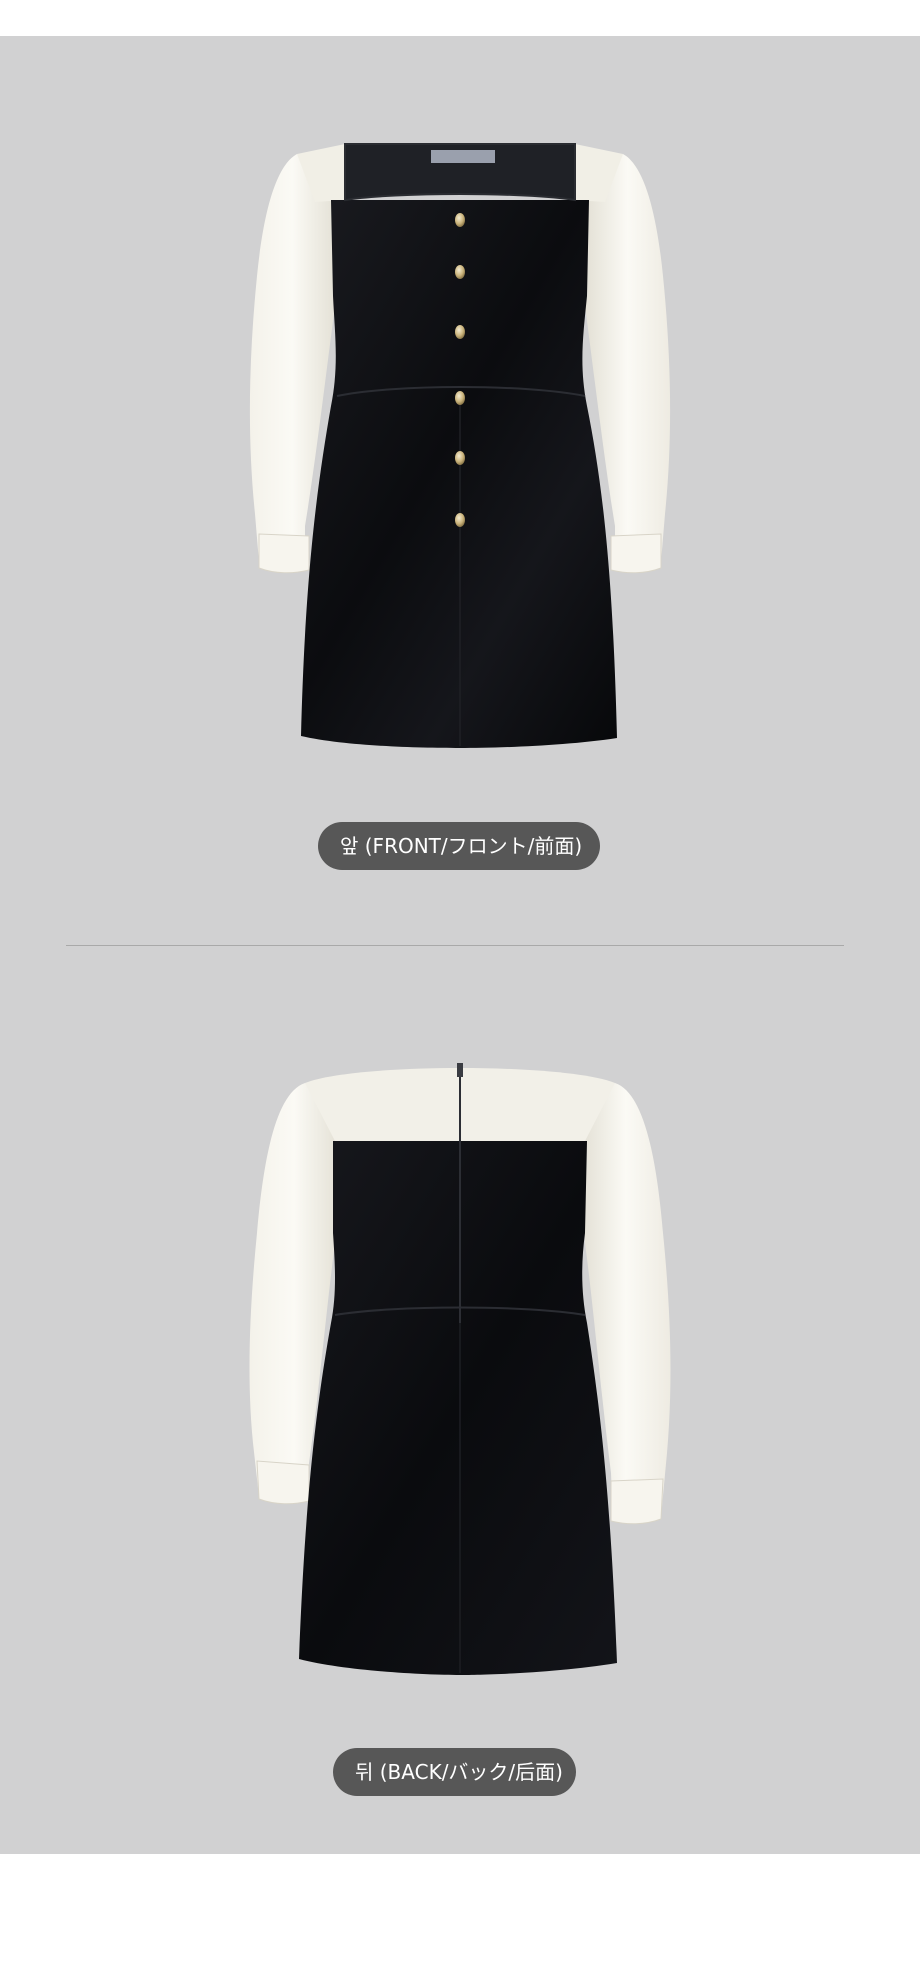  I want to click on back-view-caption: 뒤 (BACK/バック/后面), so click(454, 1772).